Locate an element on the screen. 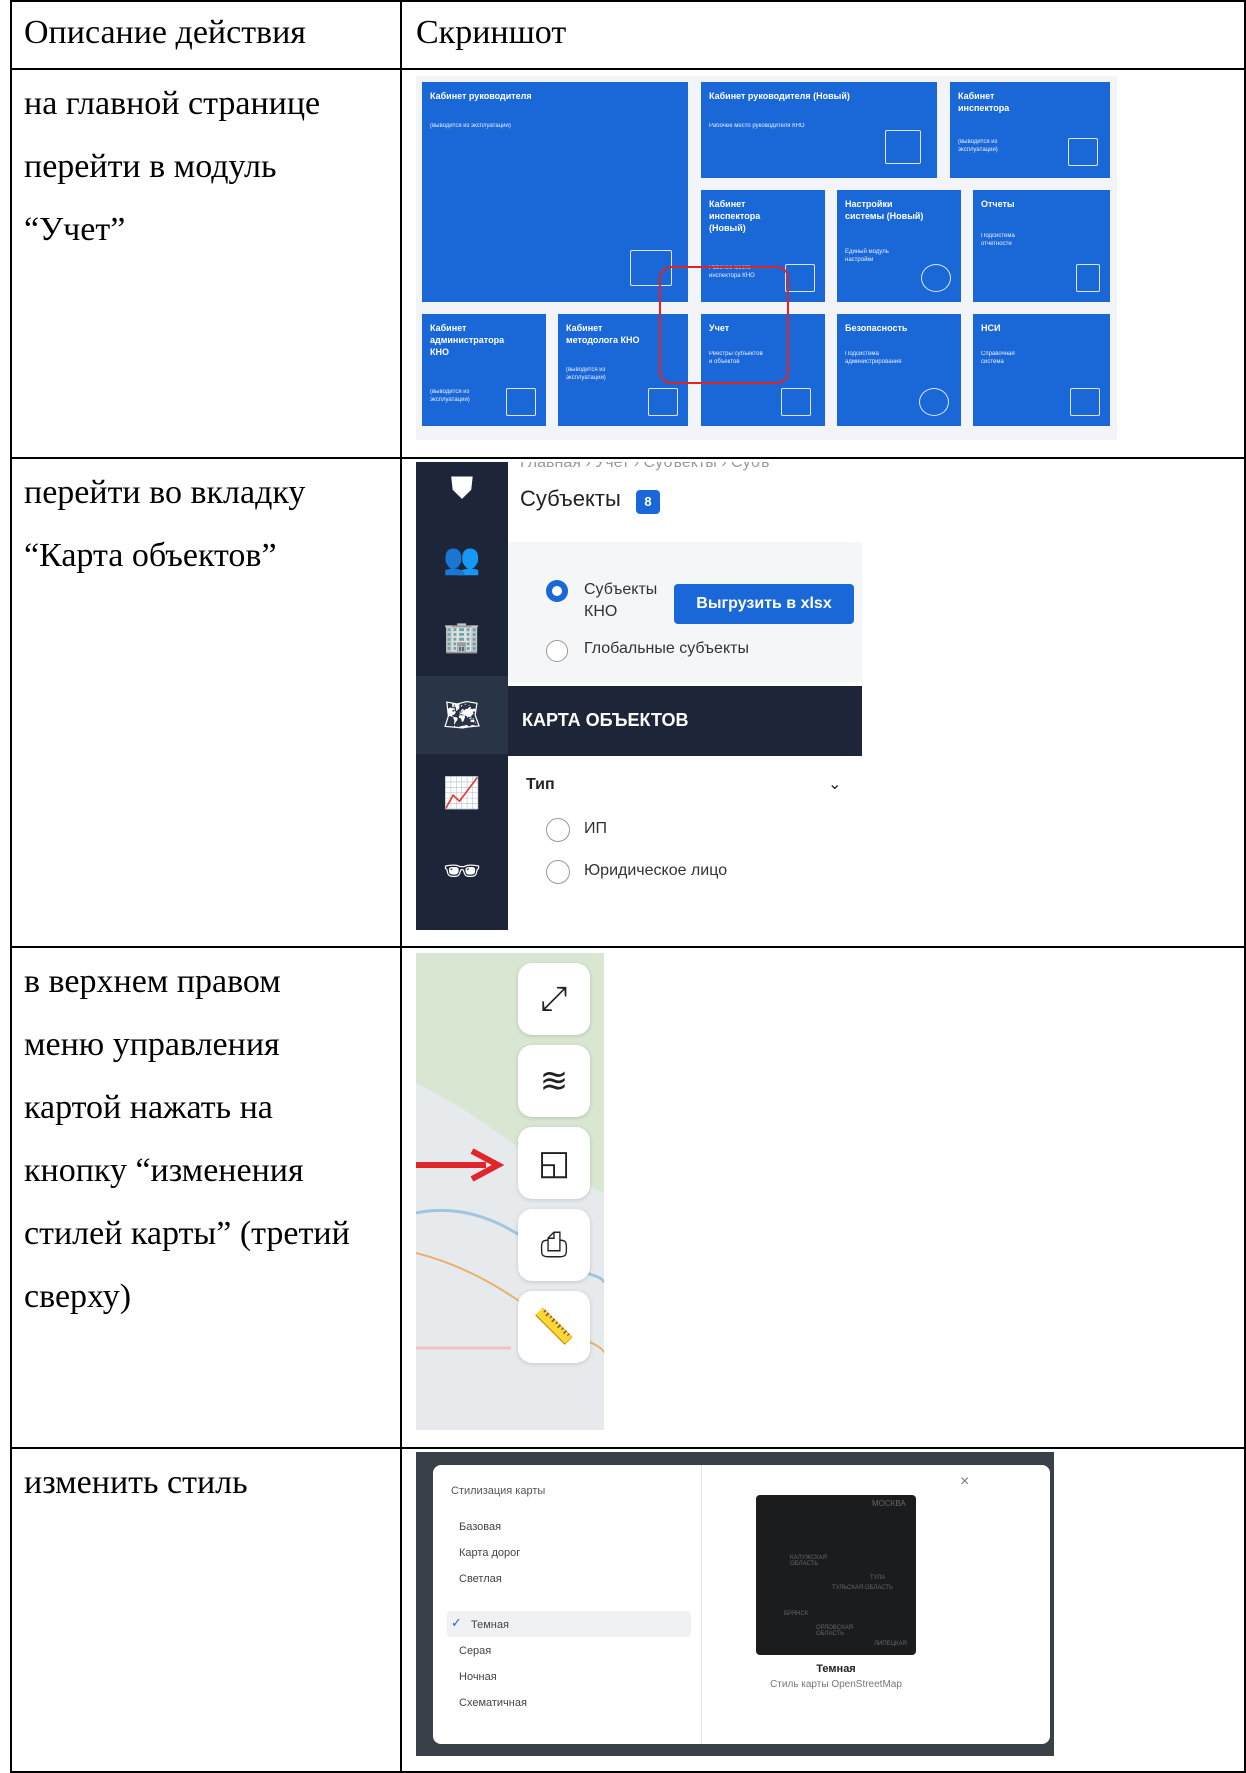  chevron-down-icon: ⌄ is located at coordinates (834, 784).